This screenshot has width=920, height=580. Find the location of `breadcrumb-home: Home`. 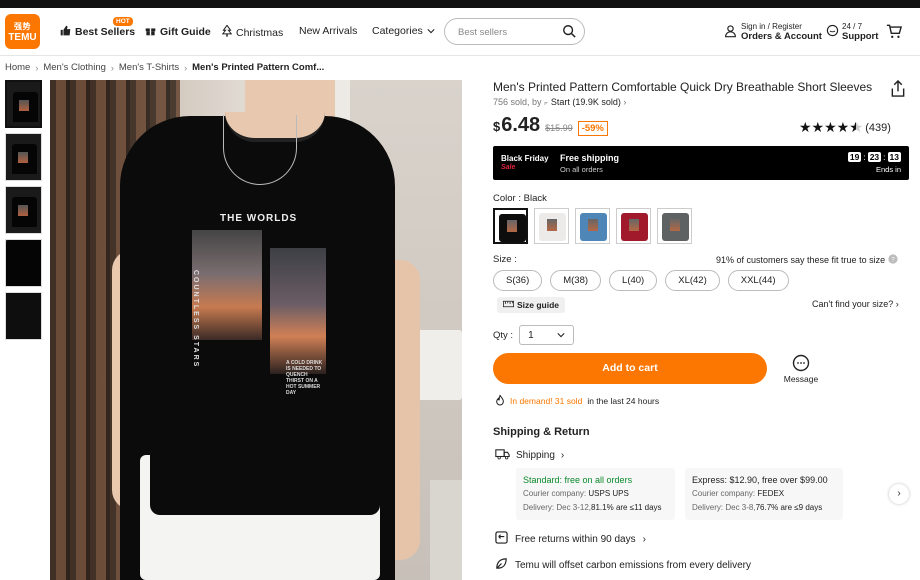

breadcrumb-home: Home is located at coordinates (17, 67).